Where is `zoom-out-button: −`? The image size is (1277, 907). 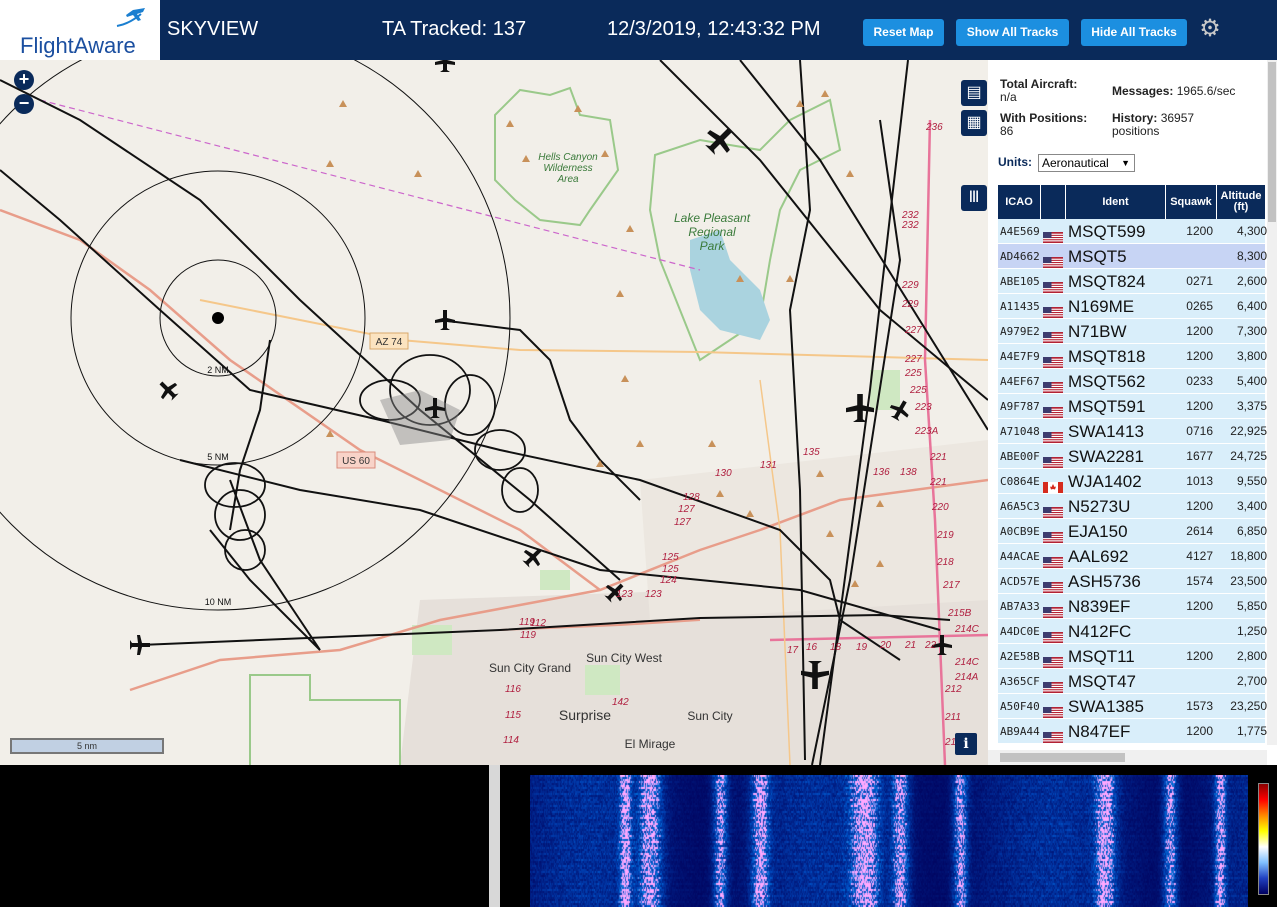 zoom-out-button: − is located at coordinates (24, 104).